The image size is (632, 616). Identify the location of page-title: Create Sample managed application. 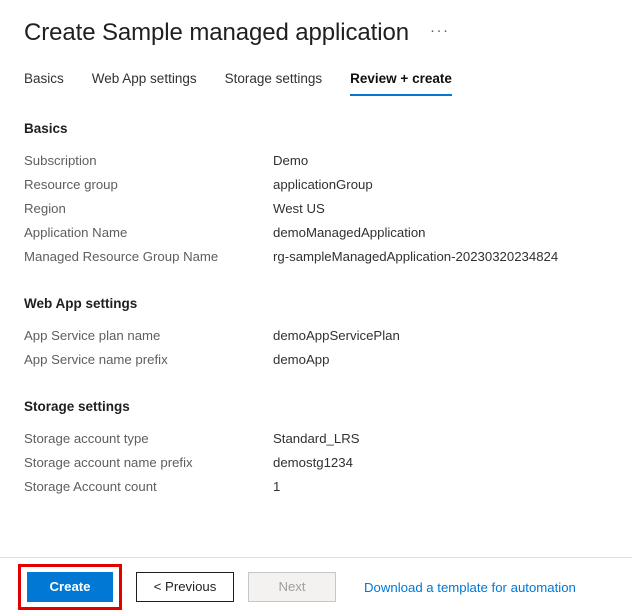
(216, 32).